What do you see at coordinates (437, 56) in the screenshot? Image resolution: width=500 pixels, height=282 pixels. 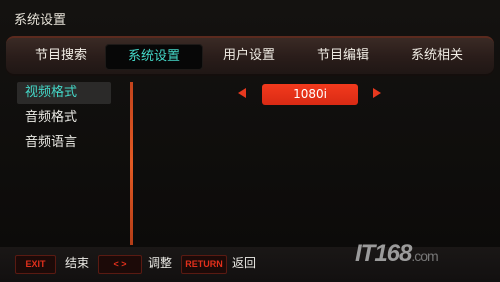 I see `tab-system-related: 系统相关` at bounding box center [437, 56].